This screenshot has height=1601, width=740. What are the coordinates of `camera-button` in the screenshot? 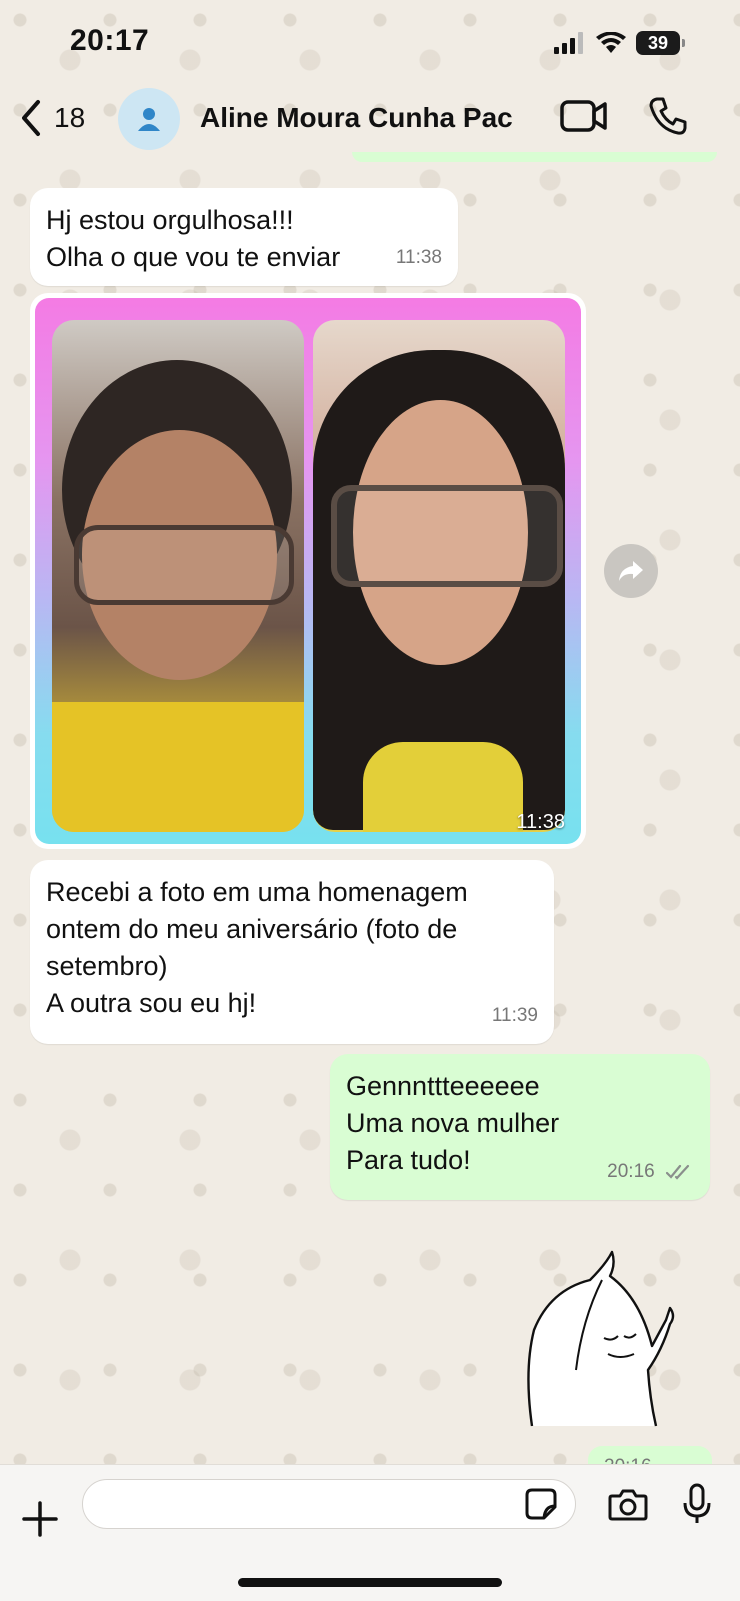 It's located at (628, 1506).